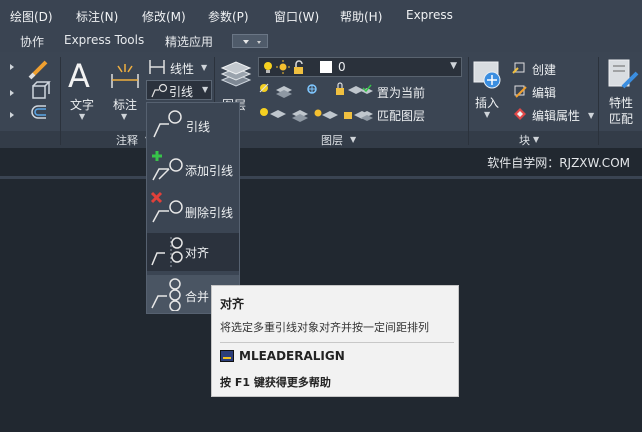 The width and height of the screenshot is (642, 432). Describe the element at coordinates (167, 252) in the screenshot. I see `align-leader-icon` at that location.